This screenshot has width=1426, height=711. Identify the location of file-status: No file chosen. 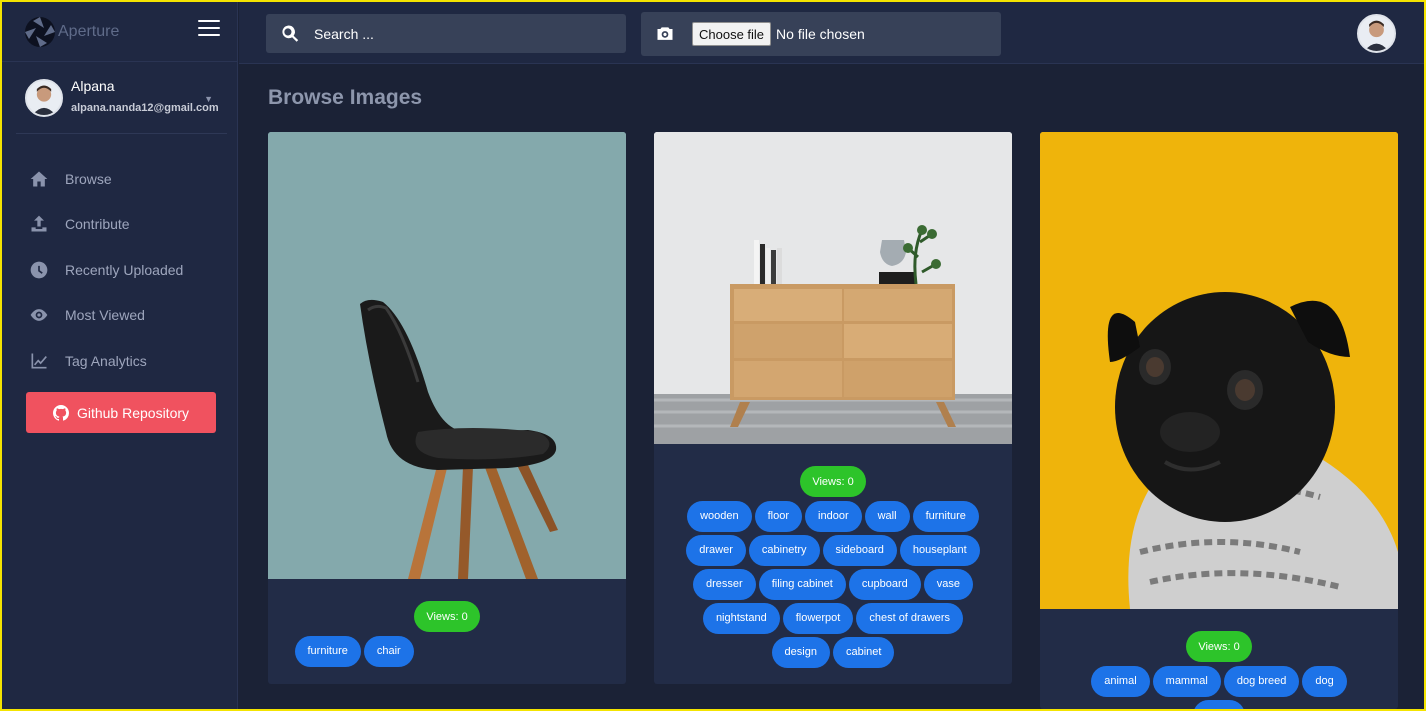
(820, 34).